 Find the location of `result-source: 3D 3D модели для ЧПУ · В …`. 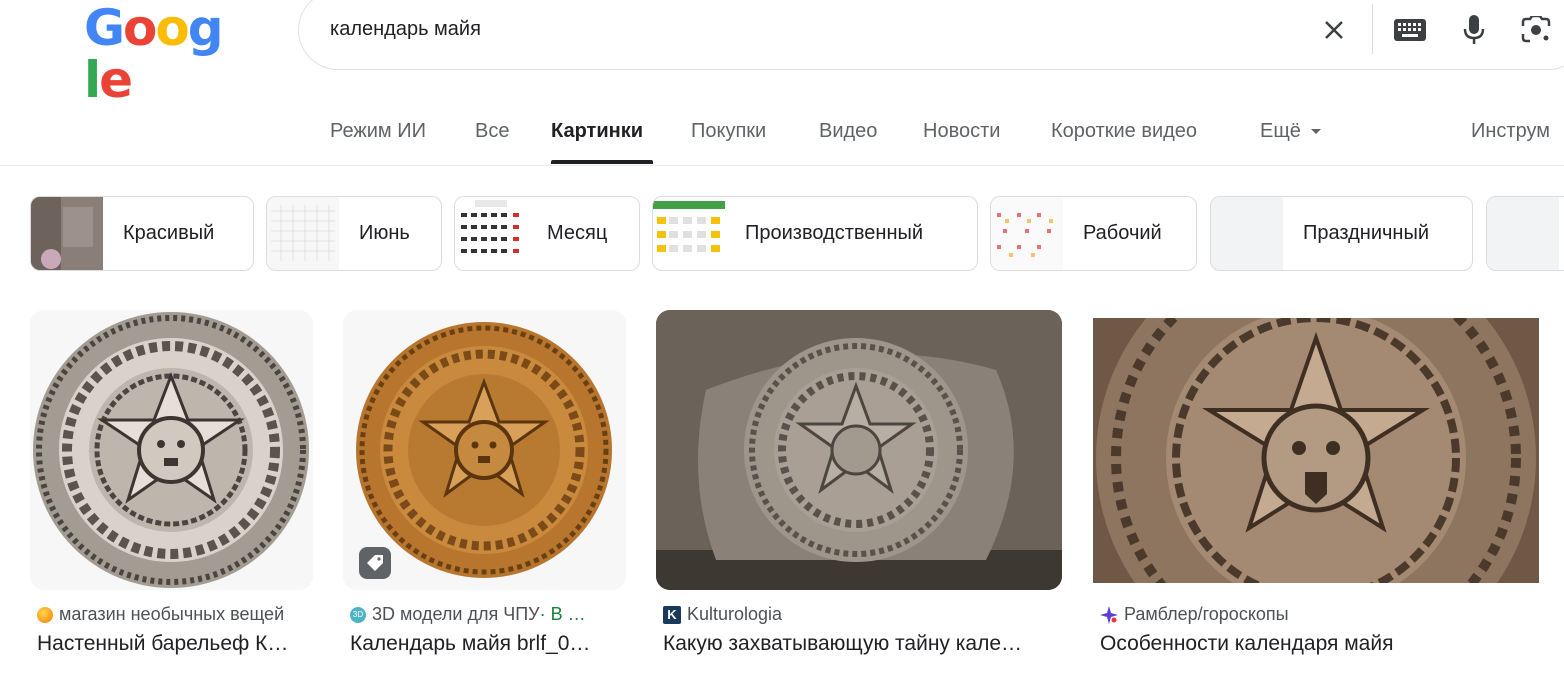

result-source: 3D 3D модели для ЧПУ · В … is located at coordinates (468, 614).